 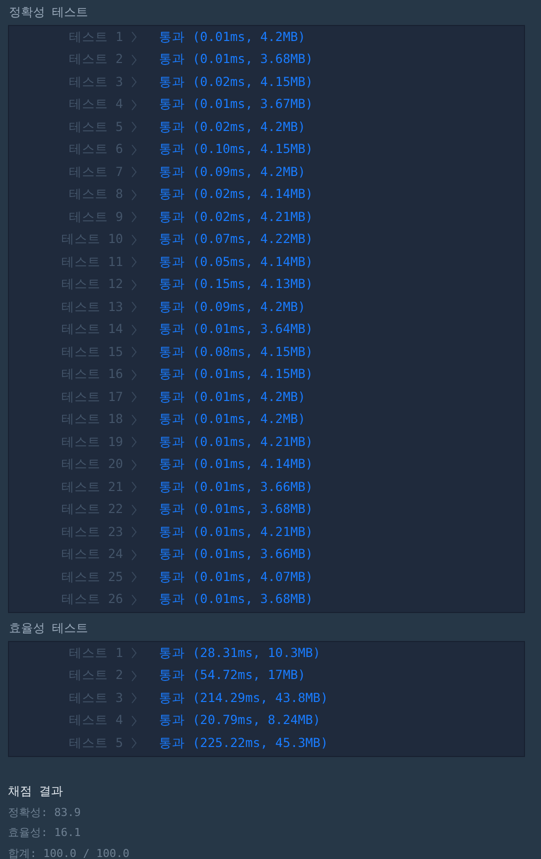 I want to click on test-result: 통과 (0.01ms, 4.14MB), so click(x=236, y=465).